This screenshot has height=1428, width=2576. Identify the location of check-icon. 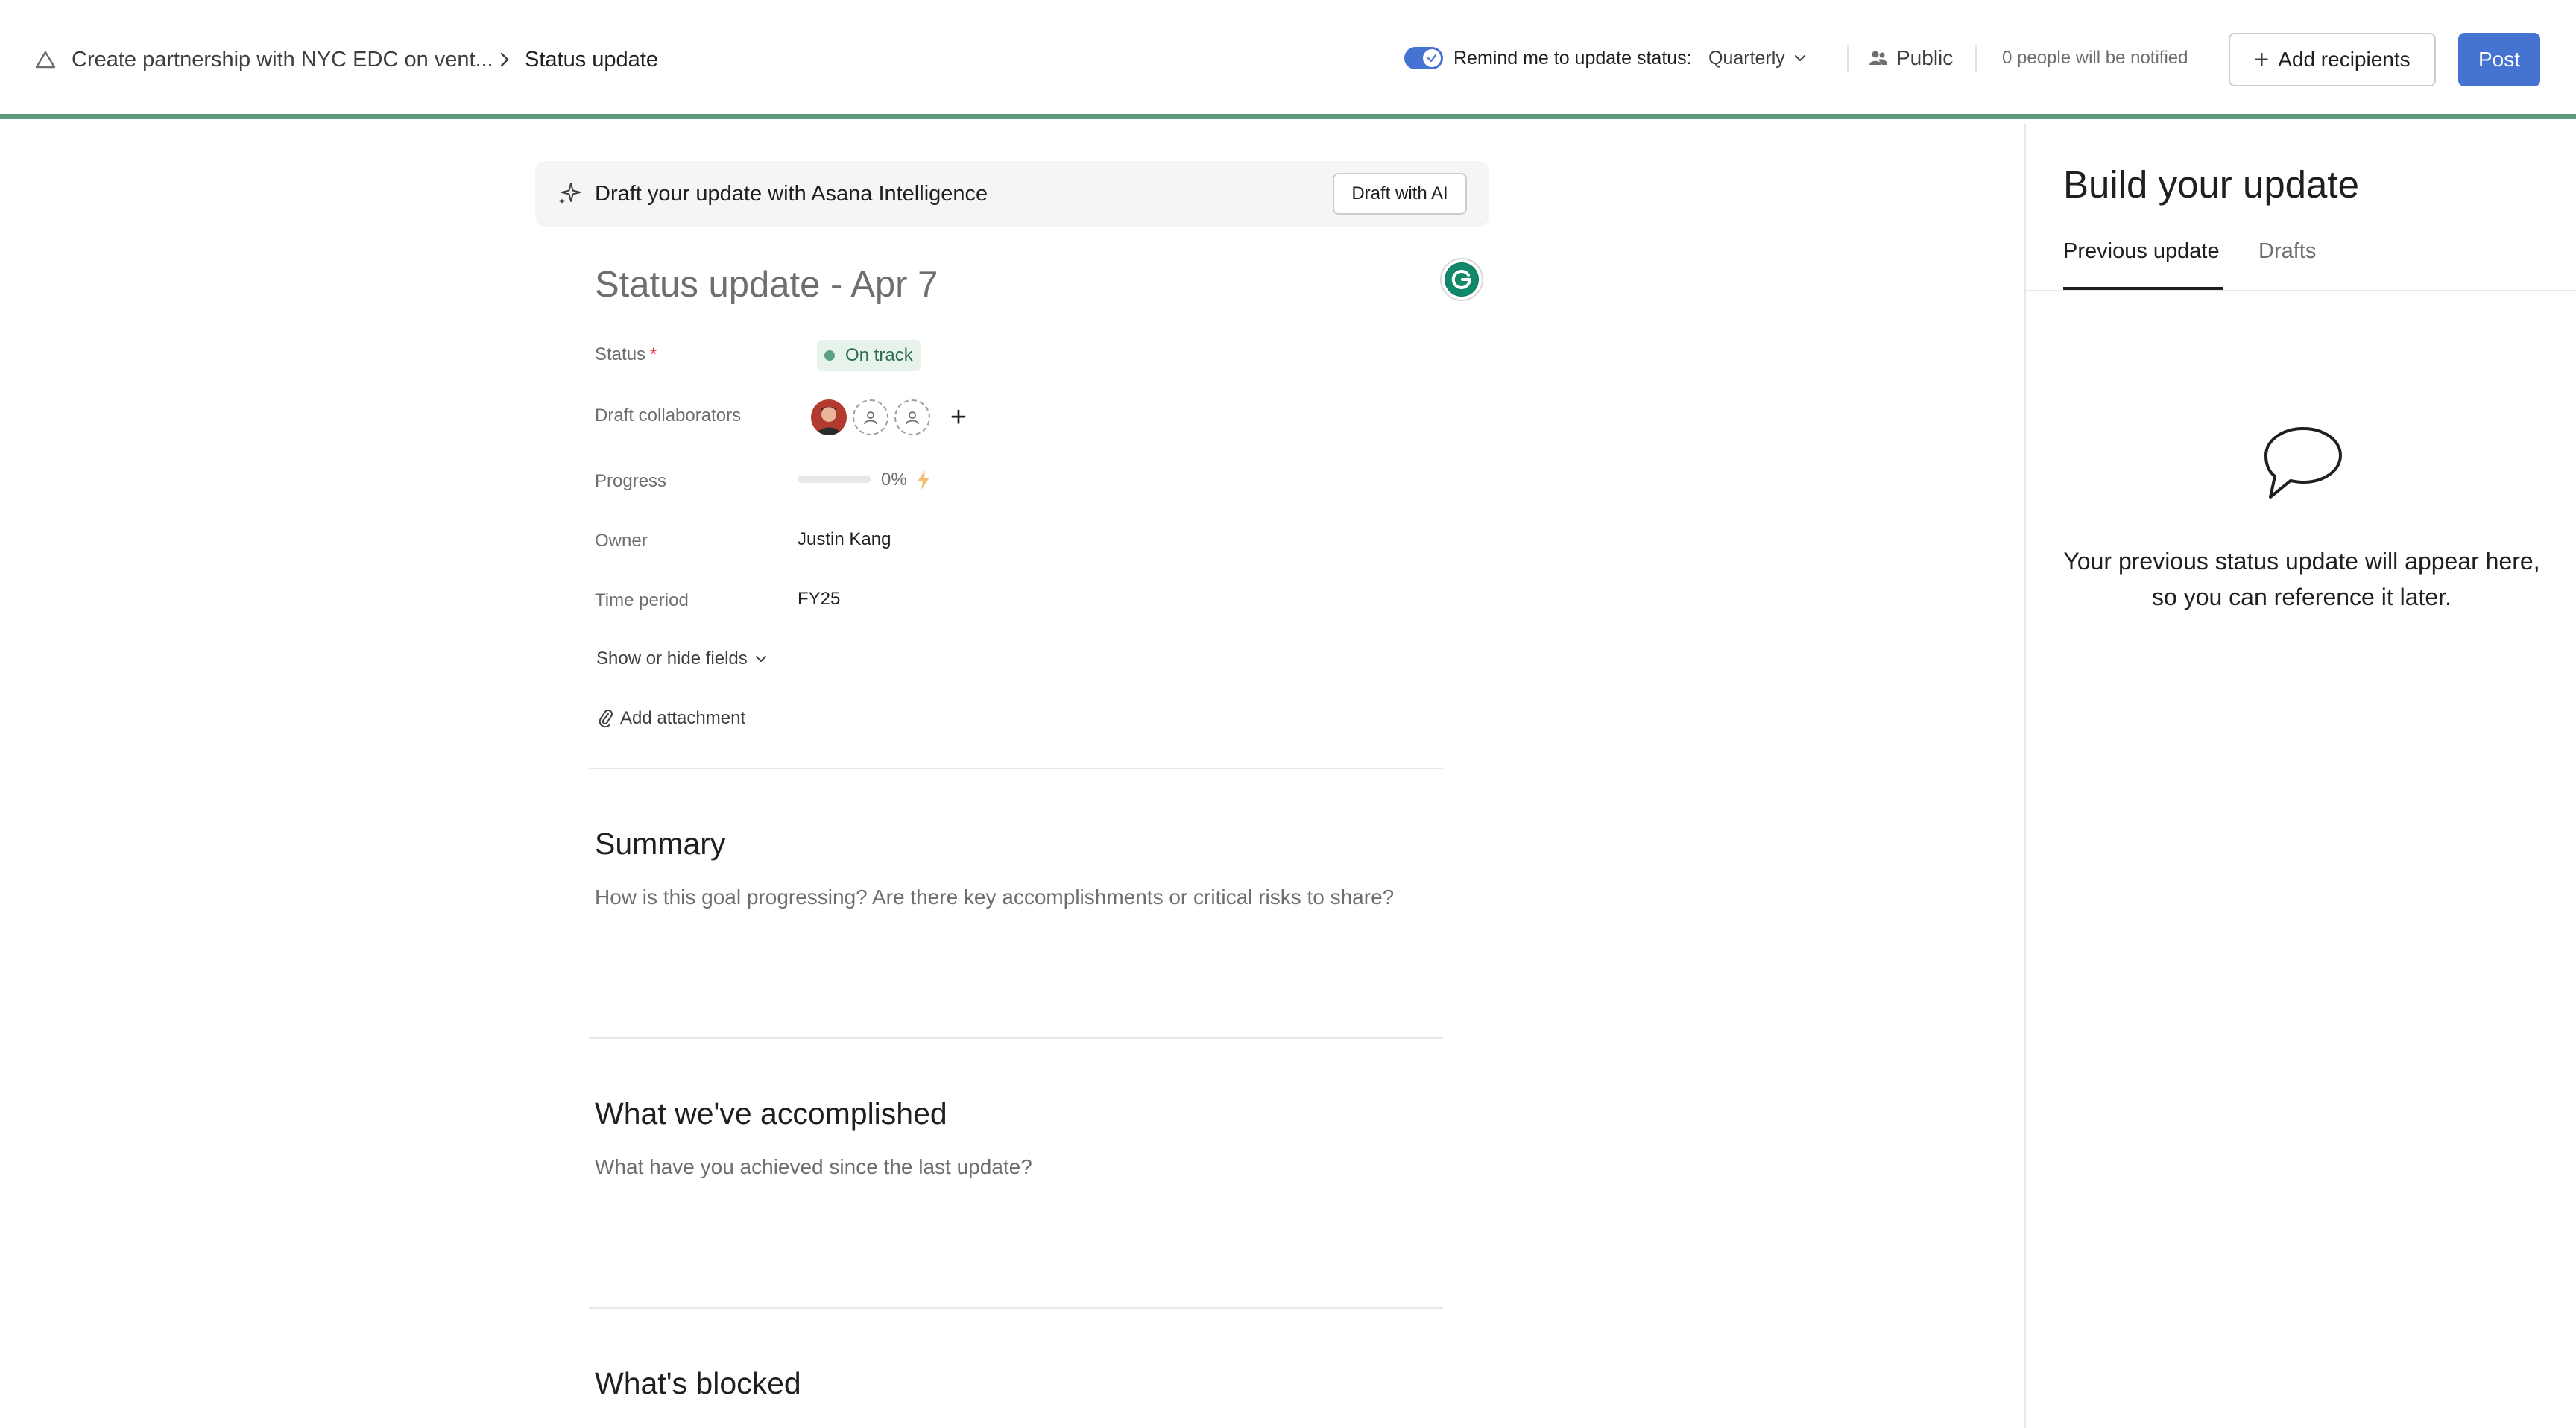
(1432, 58).